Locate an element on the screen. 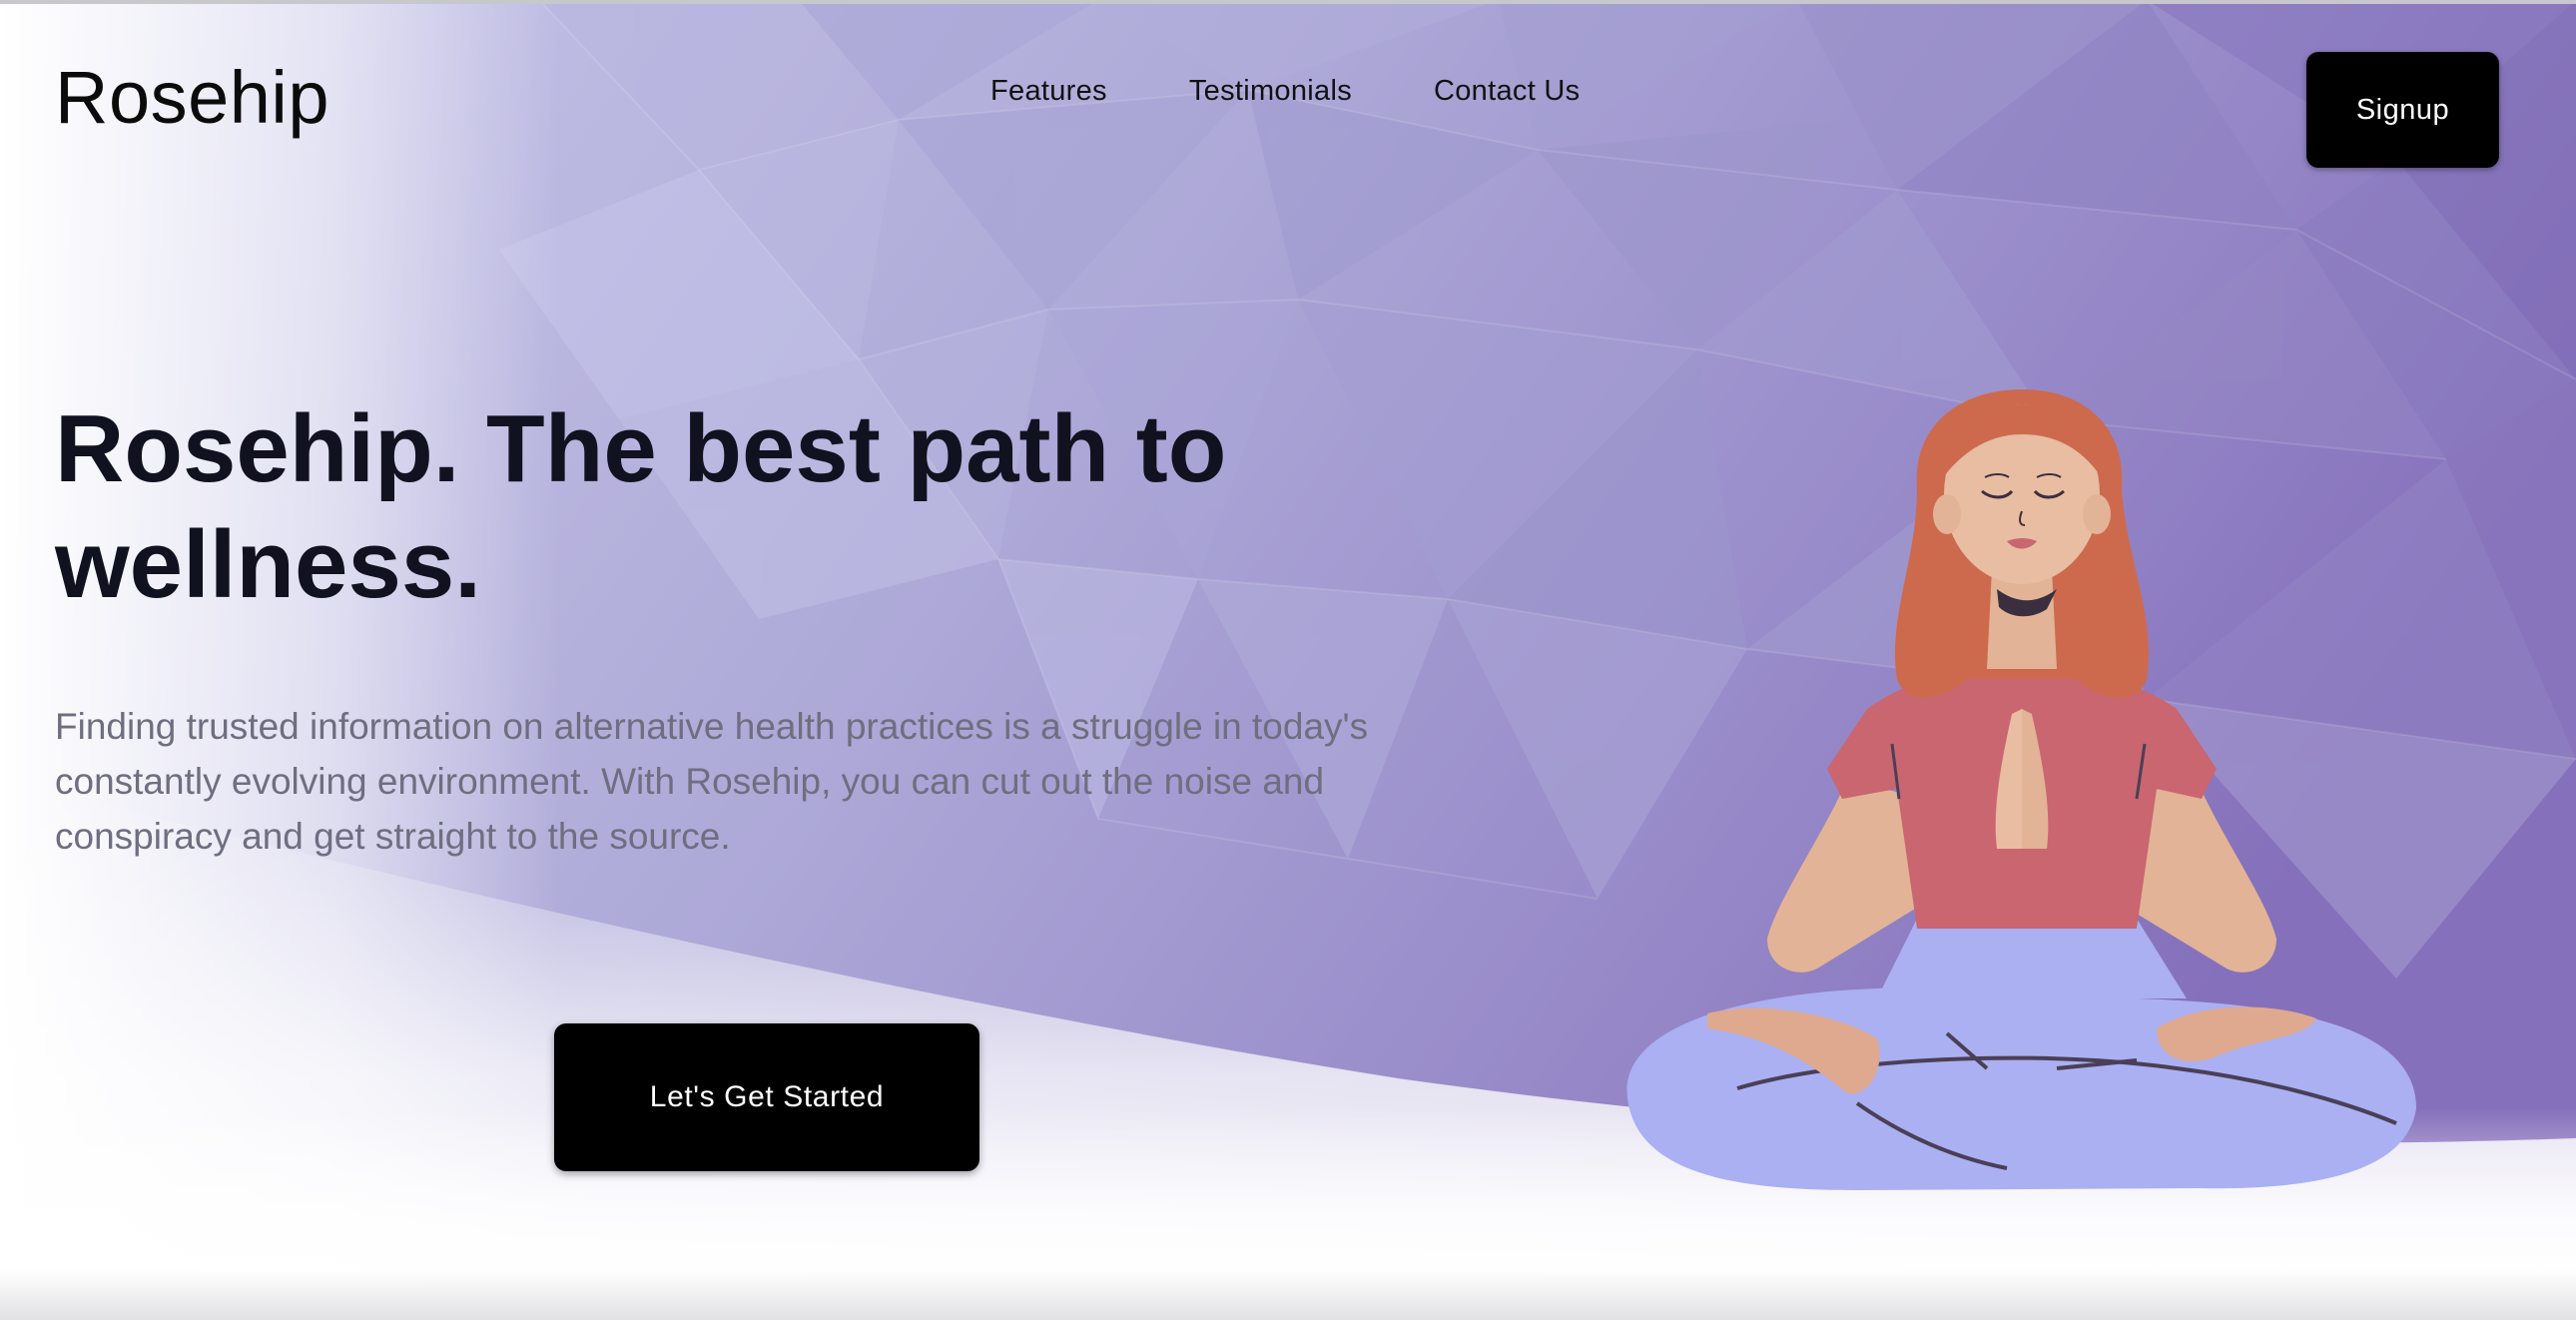  main-nav: Features Testimonials Contact Us is located at coordinates (1285, 91).